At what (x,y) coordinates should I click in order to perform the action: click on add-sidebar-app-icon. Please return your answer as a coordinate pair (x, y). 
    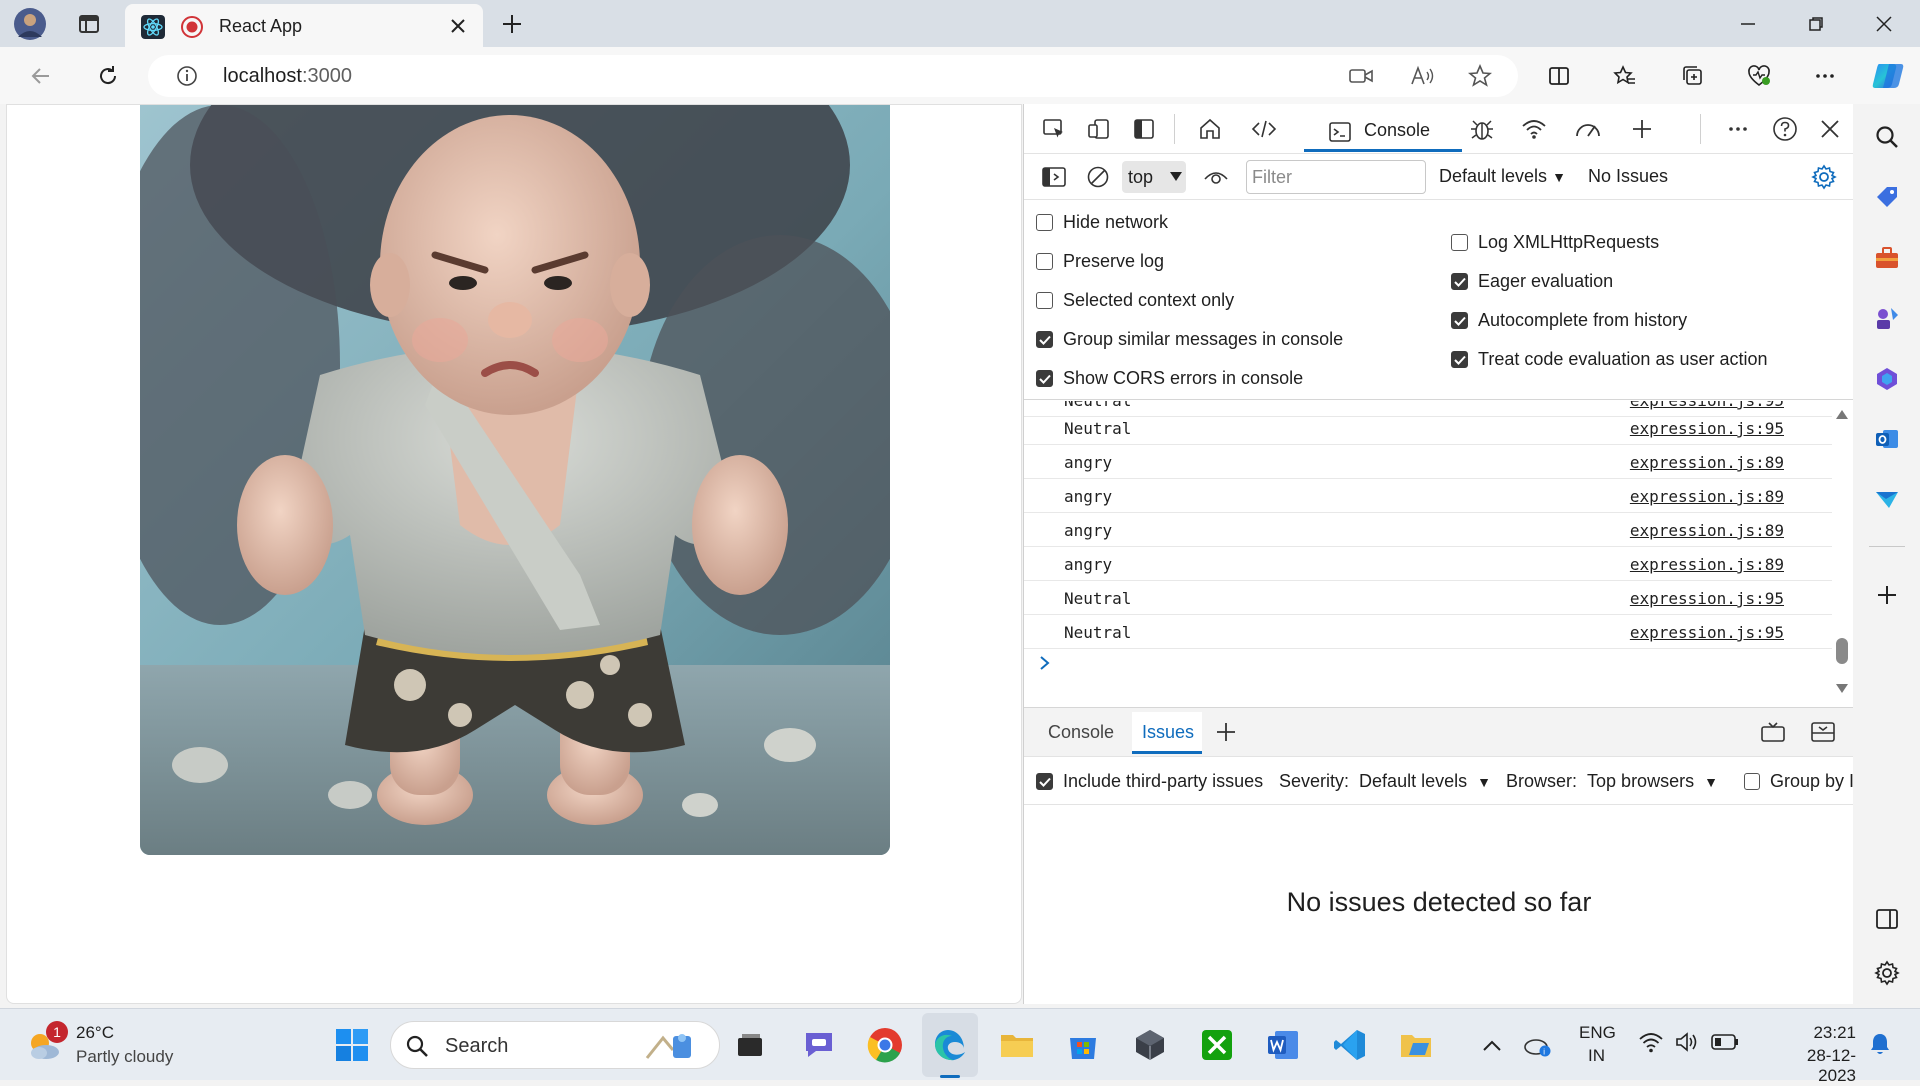
    Looking at the image, I should click on (1887, 595).